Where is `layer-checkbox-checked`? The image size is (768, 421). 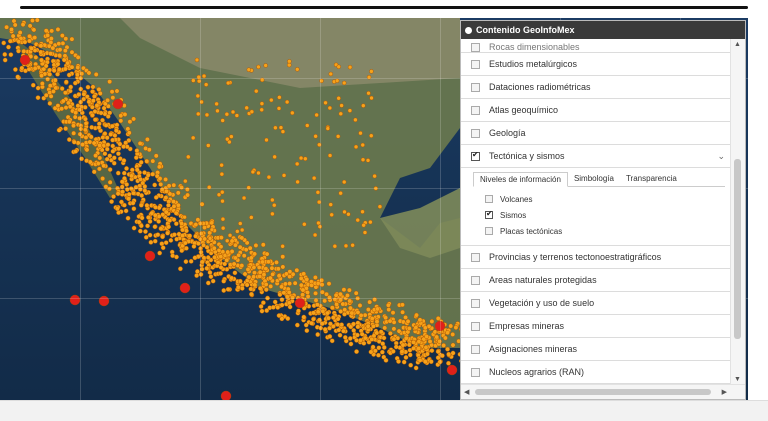
layer-checkbox-checked is located at coordinates (475, 155).